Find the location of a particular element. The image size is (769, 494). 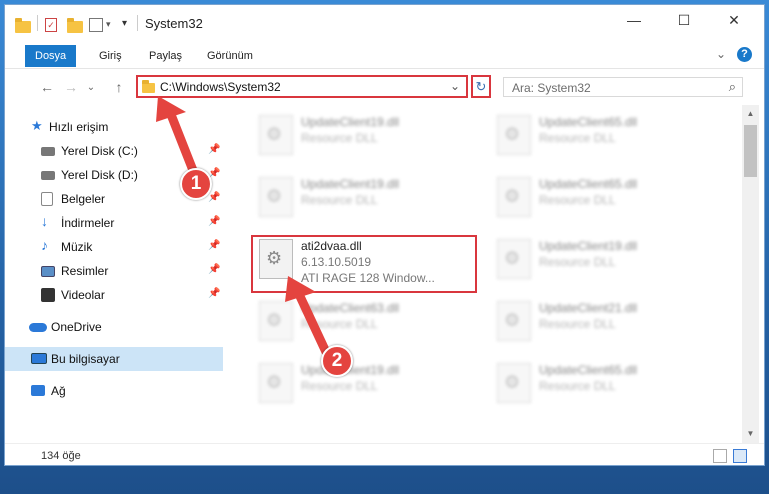

step-badge-1: 1 is located at coordinates (196, 184).